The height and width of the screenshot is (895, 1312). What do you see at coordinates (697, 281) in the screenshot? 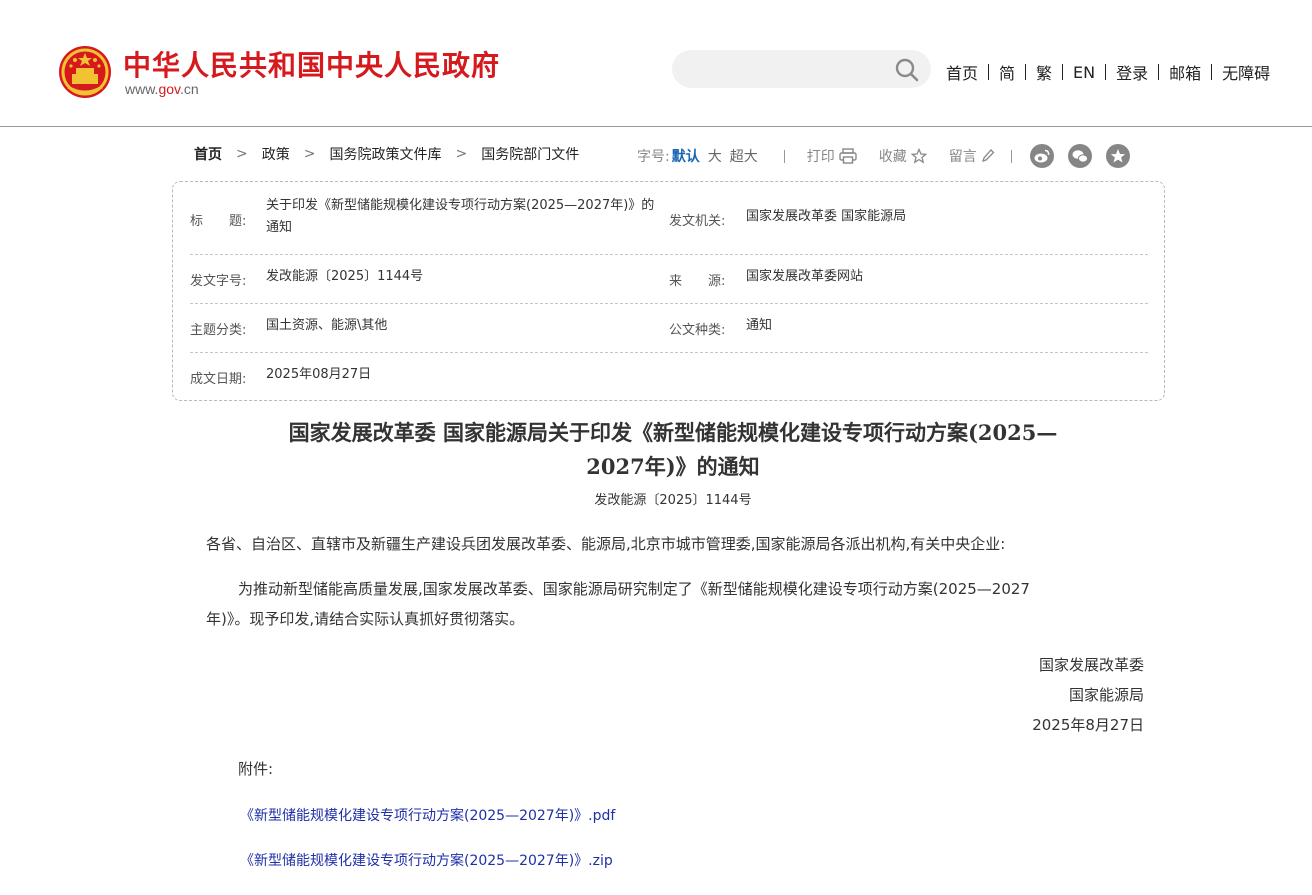
I see `source-label: 来 源:` at bounding box center [697, 281].